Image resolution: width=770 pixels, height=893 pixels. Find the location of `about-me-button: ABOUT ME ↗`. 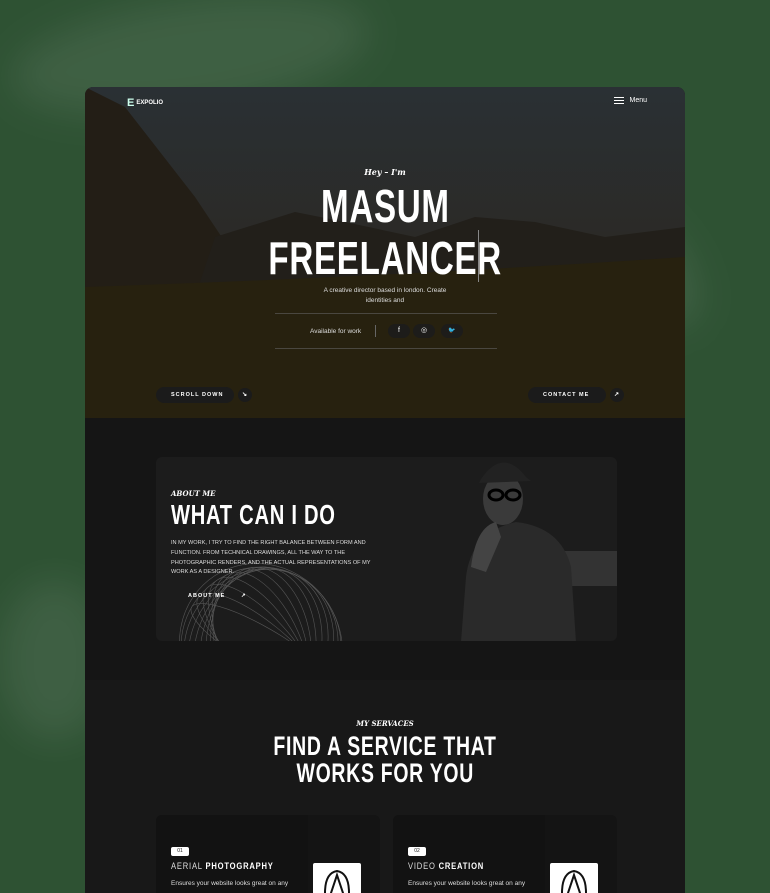

about-me-button: ABOUT ME ↗ is located at coordinates (211, 596).